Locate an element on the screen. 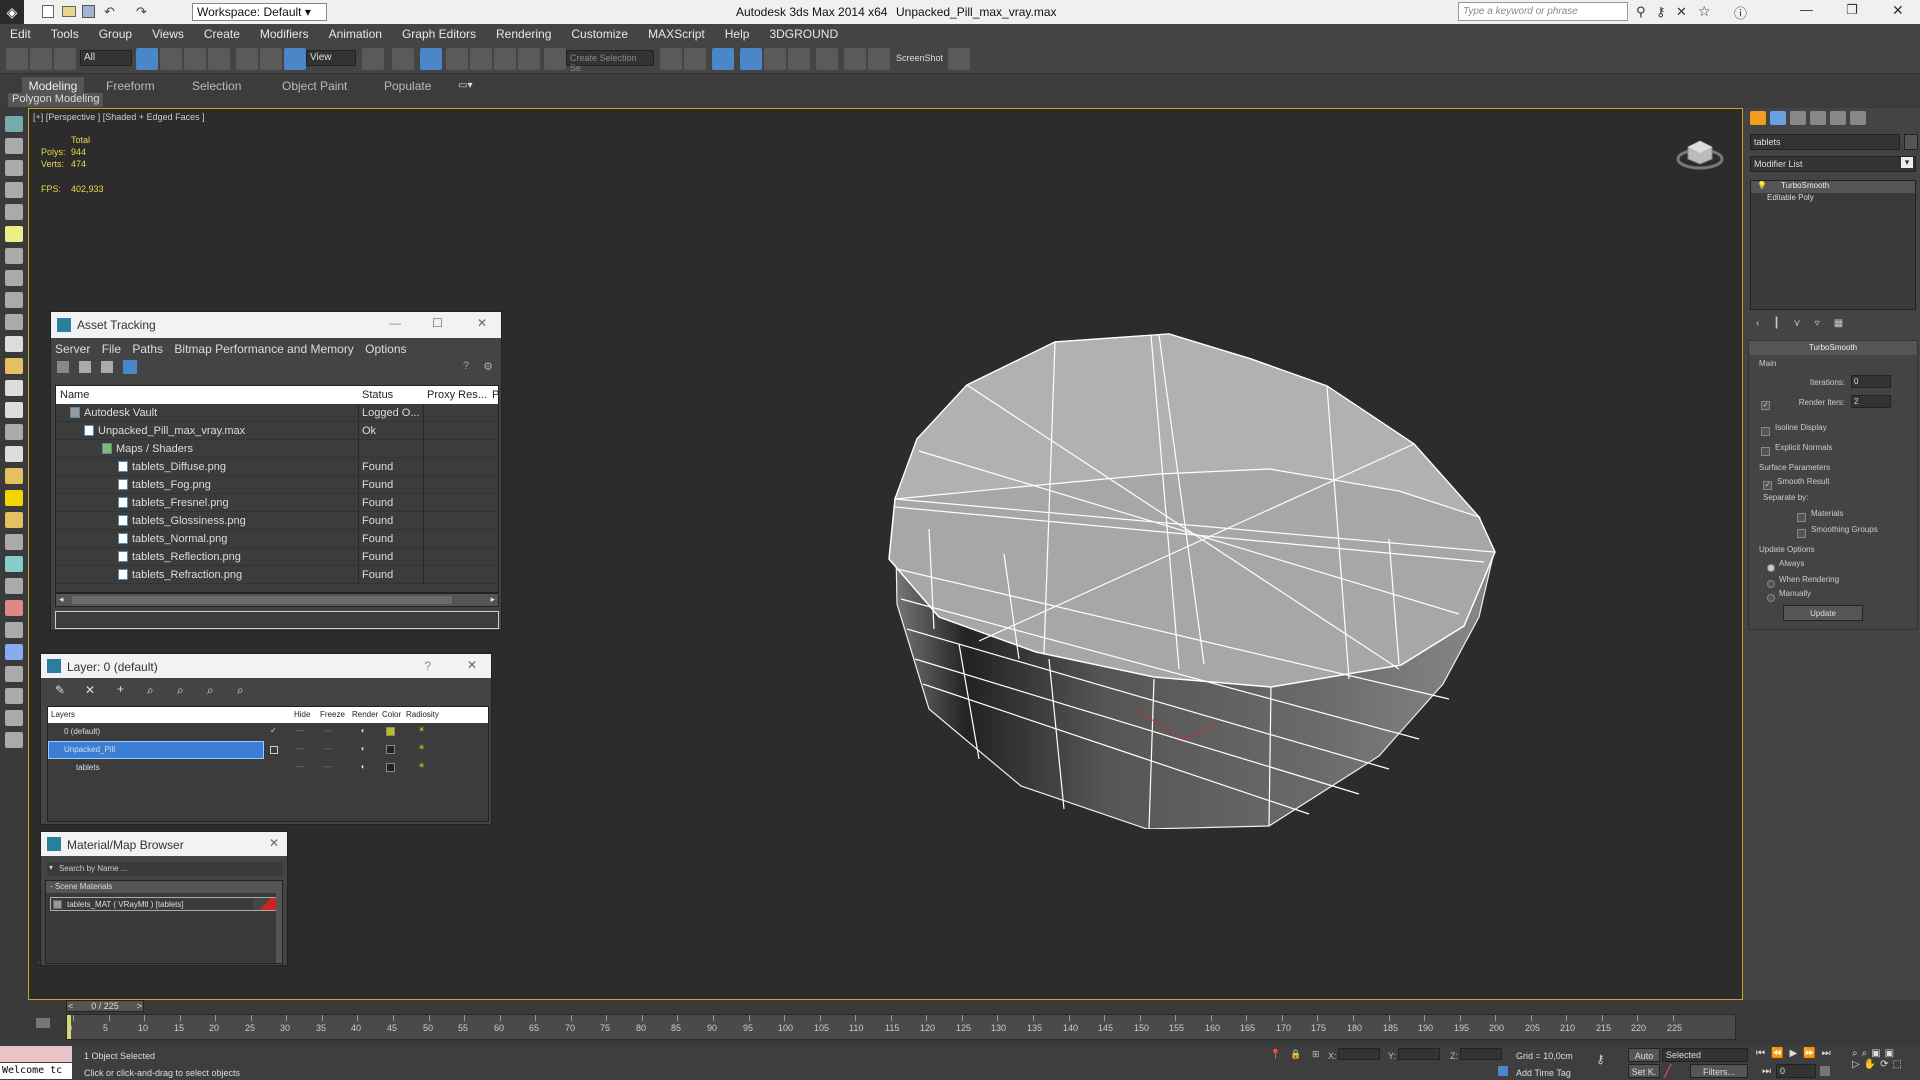 Image resolution: width=1920 pixels, height=1080 pixels. wrench-icon is located at coordinates (14, 564).